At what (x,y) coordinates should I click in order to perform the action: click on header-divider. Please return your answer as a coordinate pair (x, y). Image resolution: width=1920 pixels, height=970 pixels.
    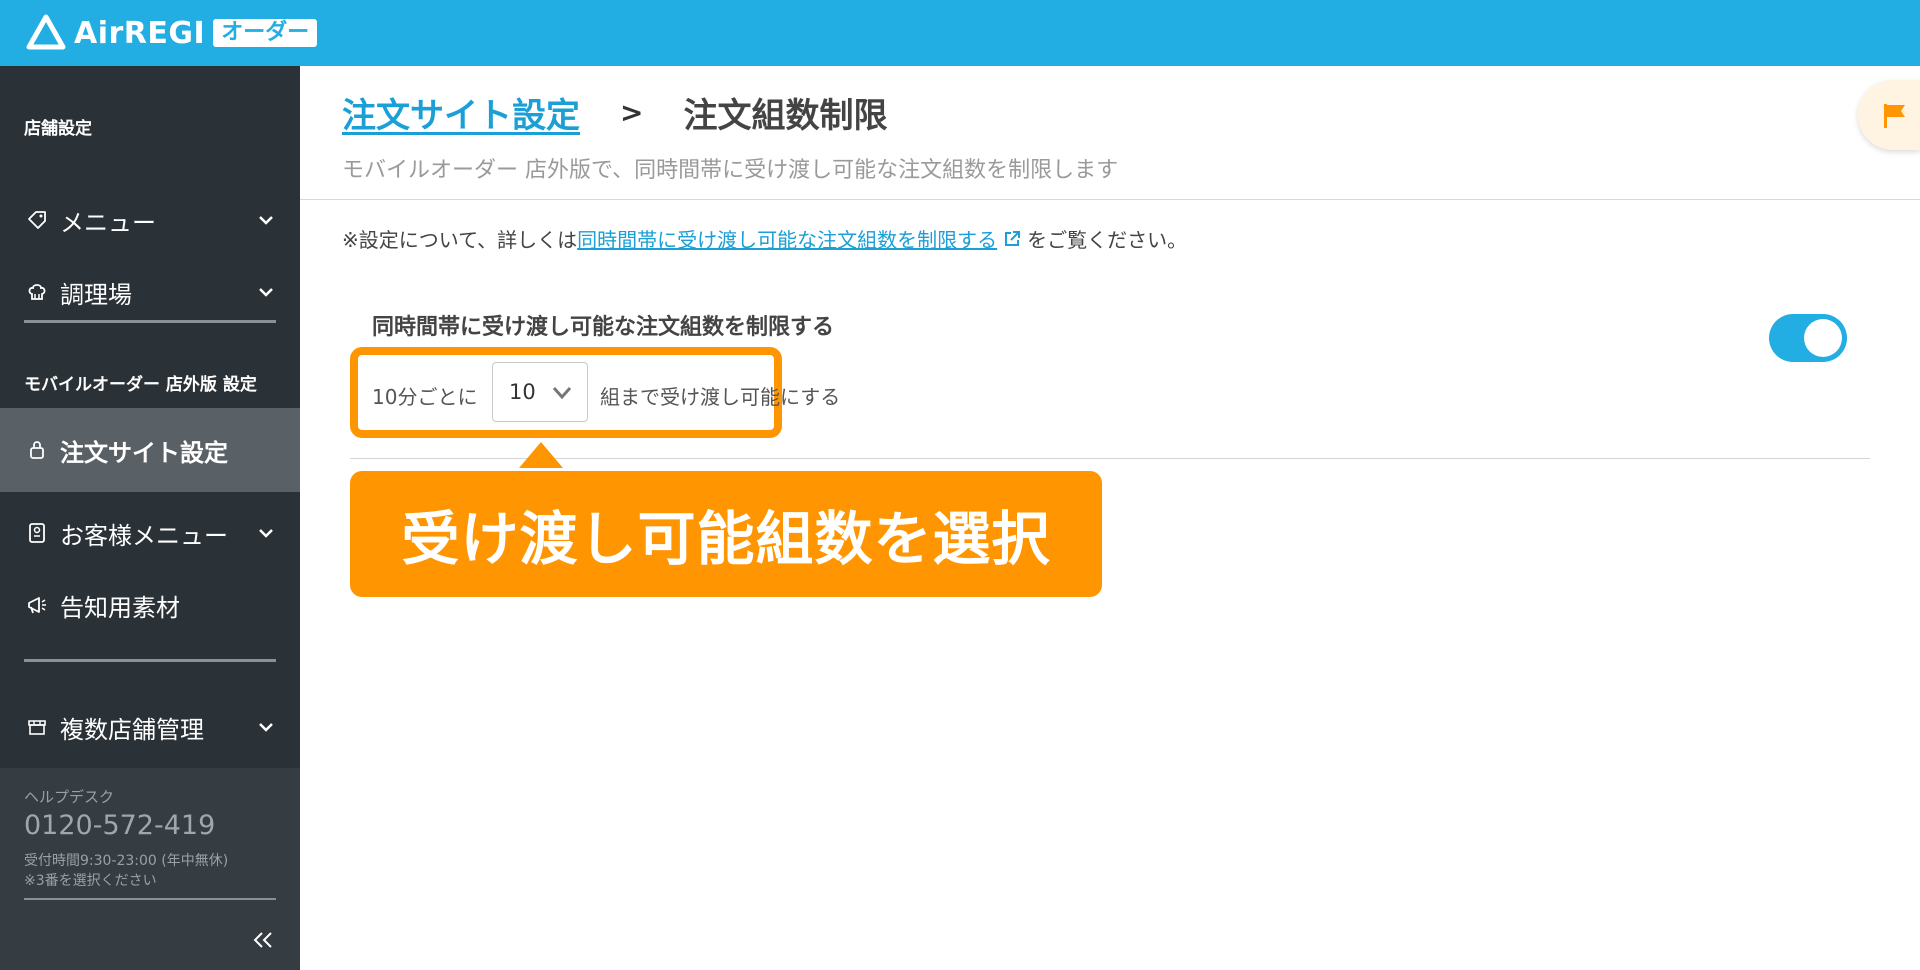
    Looking at the image, I should click on (1110, 199).